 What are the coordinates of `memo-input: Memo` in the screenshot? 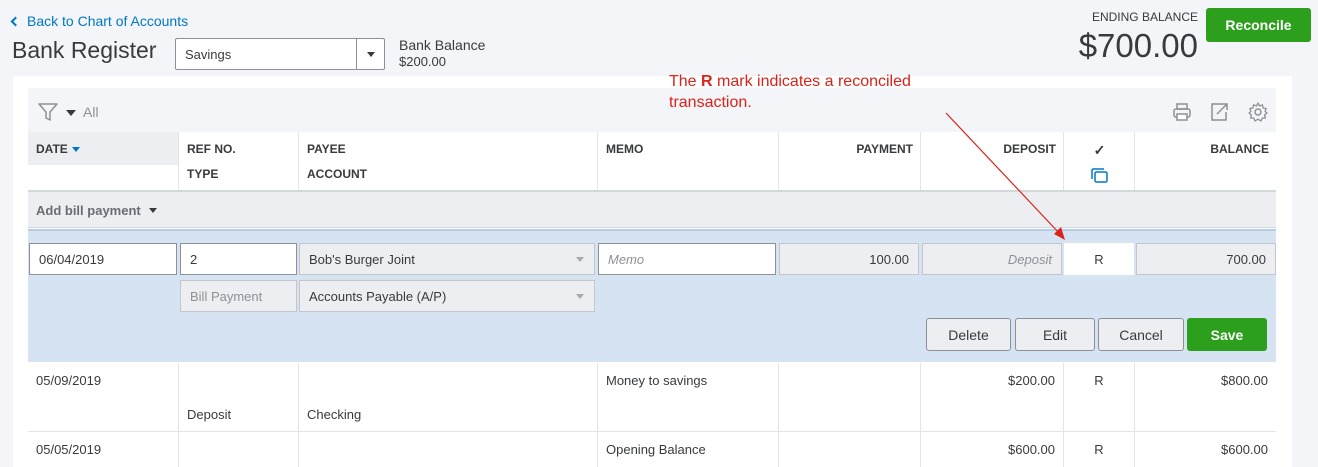 It's located at (687, 259).